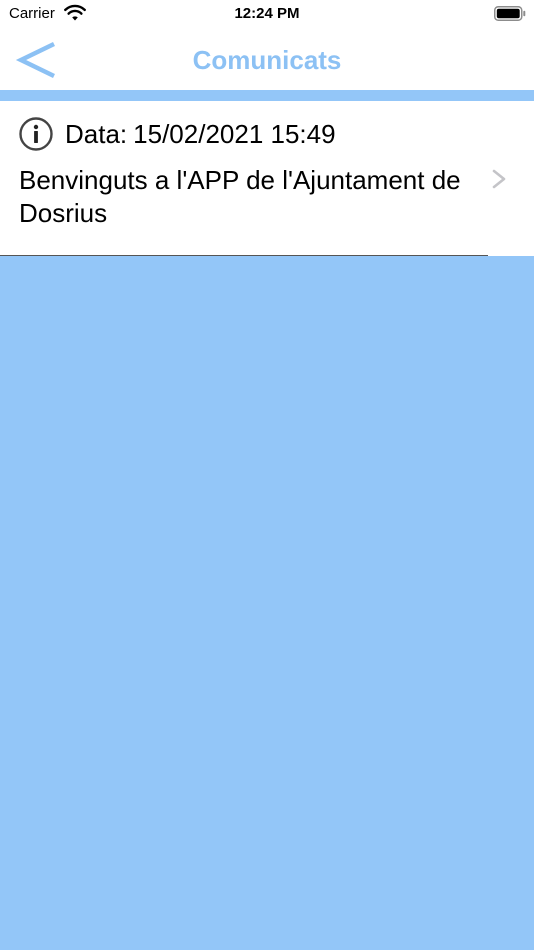 This screenshot has width=534, height=950. What do you see at coordinates (499, 179) in the screenshot?
I see `chevron-right-icon` at bounding box center [499, 179].